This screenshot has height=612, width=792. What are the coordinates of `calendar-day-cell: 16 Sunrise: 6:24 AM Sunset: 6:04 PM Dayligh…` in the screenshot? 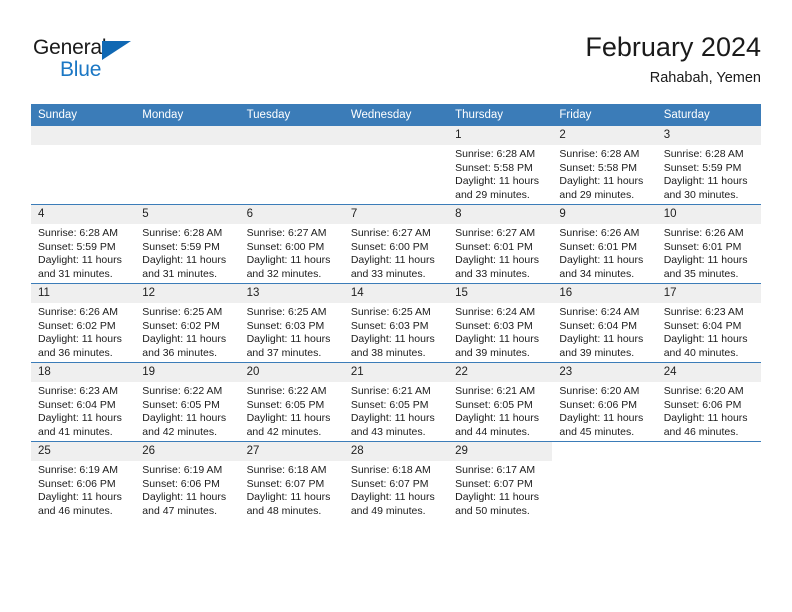 It's located at (604, 323).